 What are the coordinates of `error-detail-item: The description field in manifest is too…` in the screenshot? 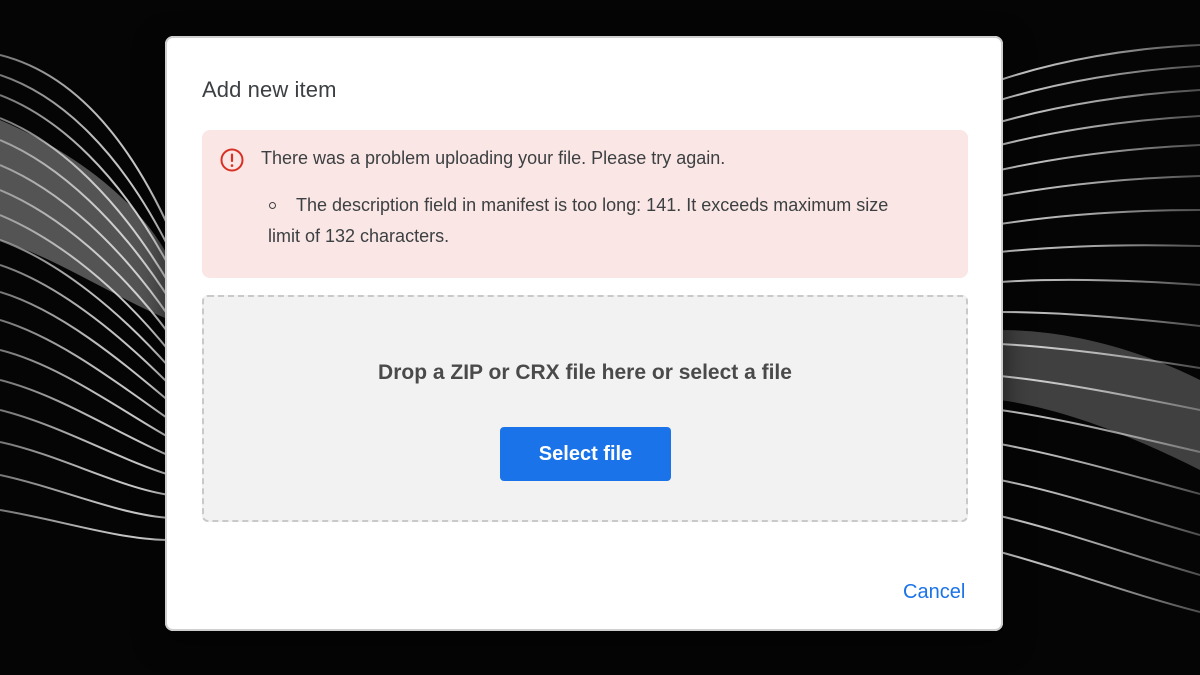 It's located at (588, 221).